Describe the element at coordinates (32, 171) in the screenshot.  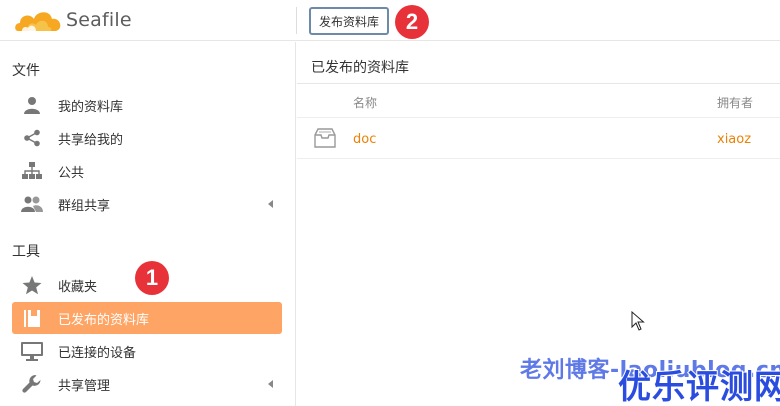
I see `org-tree-icon` at that location.